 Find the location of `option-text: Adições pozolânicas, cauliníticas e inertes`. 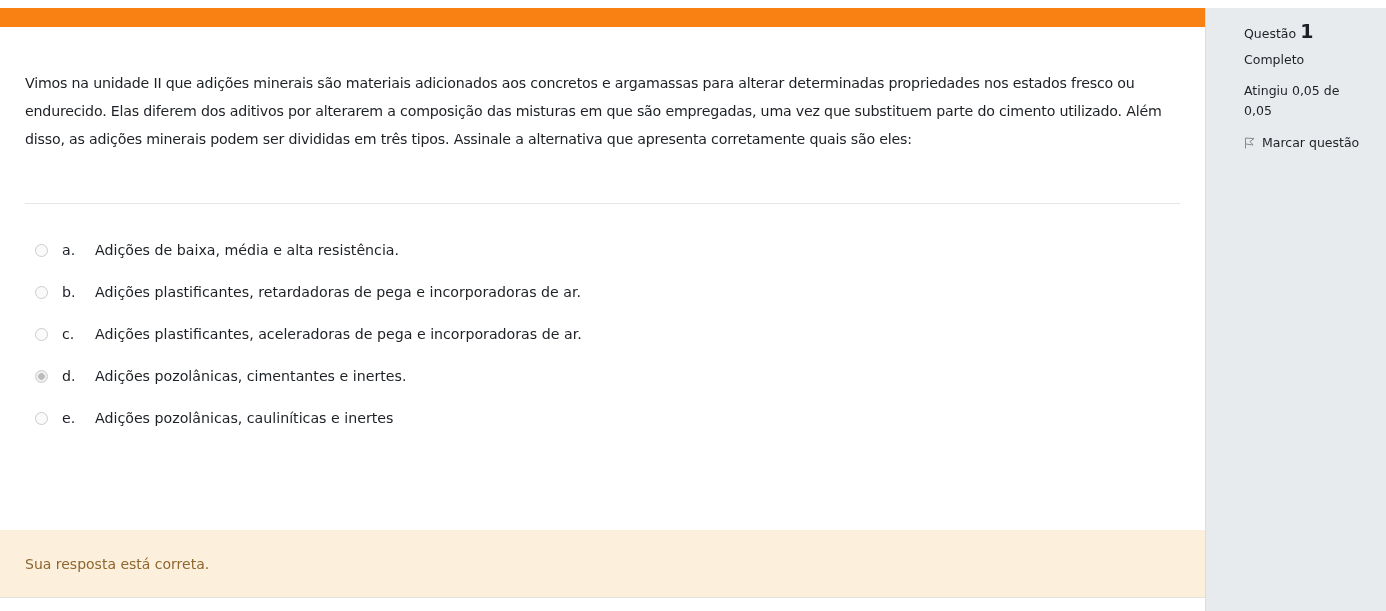

option-text: Adições pozolânicas, cauliníticas e inertes is located at coordinates (244, 418).